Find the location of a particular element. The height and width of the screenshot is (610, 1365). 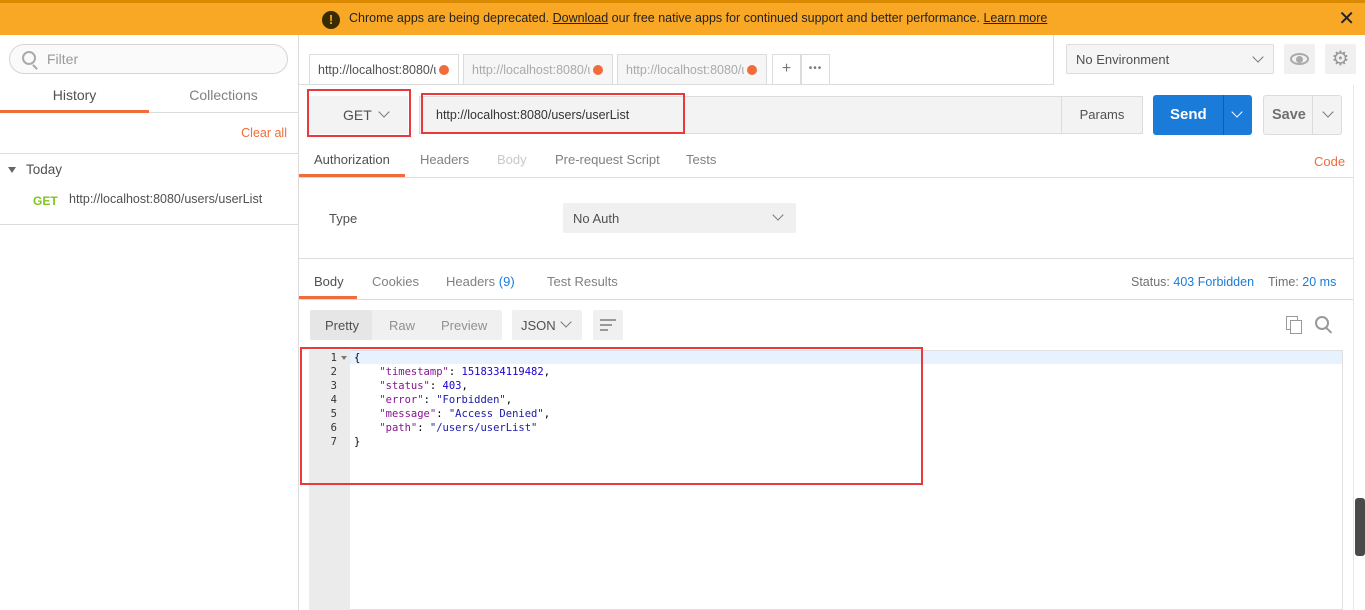

auth-type-select: No Auth is located at coordinates (679, 218).